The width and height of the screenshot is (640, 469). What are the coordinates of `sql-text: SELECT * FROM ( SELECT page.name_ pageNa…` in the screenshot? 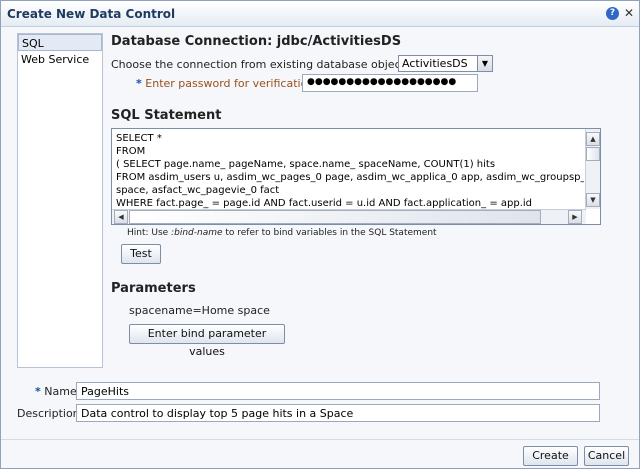 It's located at (350, 170).